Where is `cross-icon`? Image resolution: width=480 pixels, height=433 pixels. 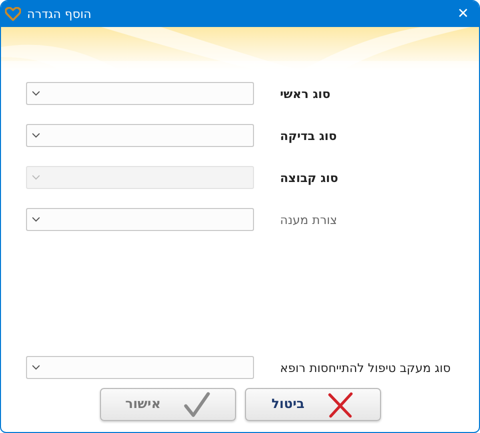
cross-icon is located at coordinates (340, 404).